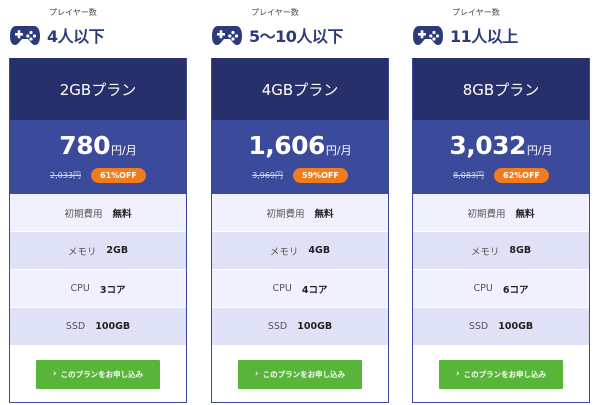 The width and height of the screenshot is (600, 405). I want to click on spec-value: 3コア, so click(112, 290).